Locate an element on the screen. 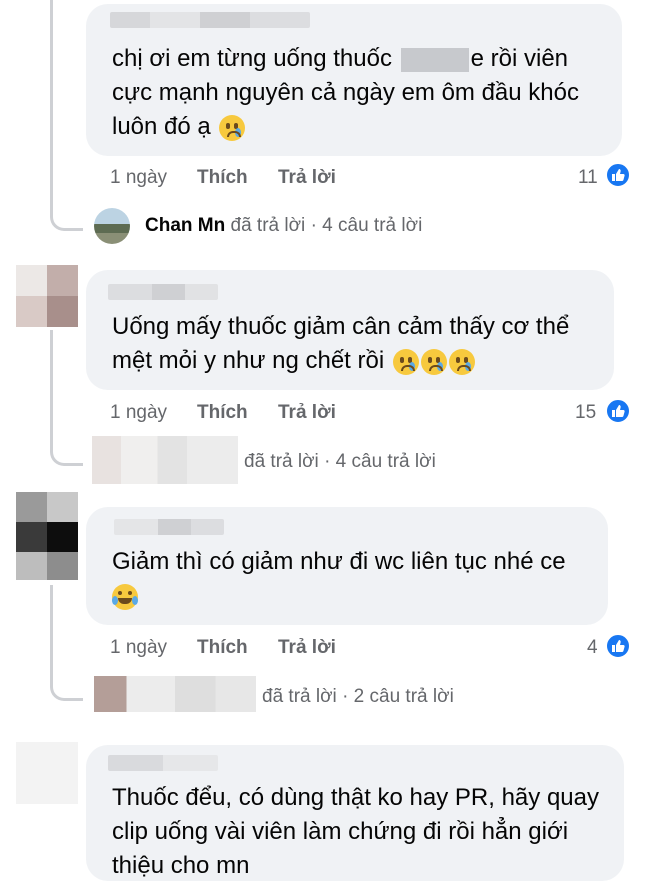 This screenshot has width=650, height=883. redacted-text is located at coordinates (434, 59).